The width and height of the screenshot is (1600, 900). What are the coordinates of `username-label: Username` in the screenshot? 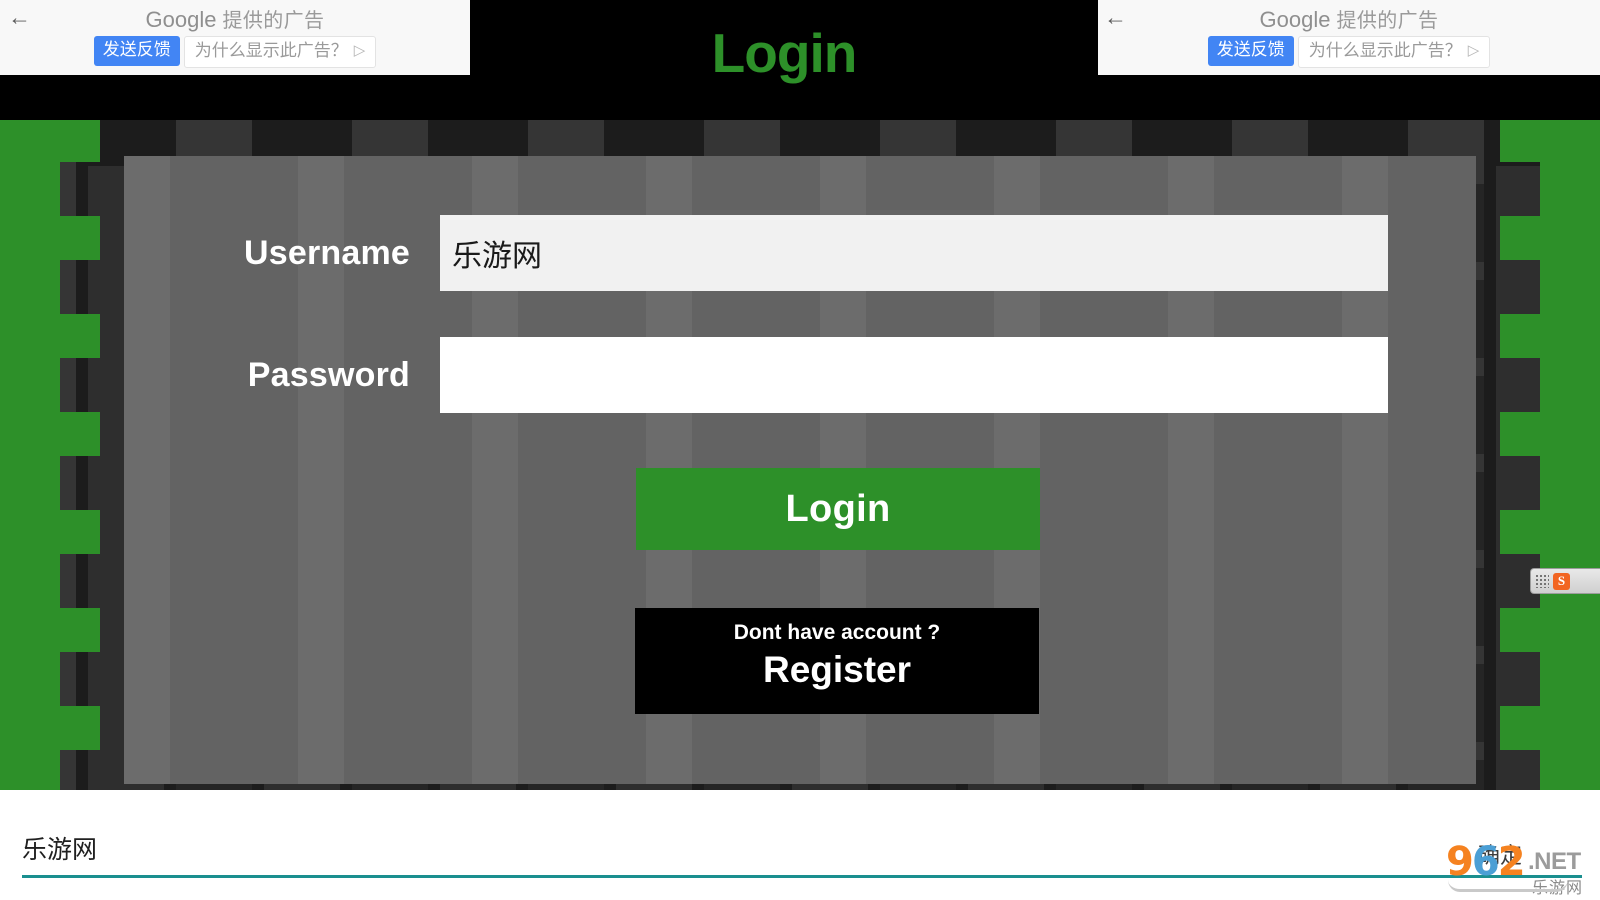 It's located at (326, 252).